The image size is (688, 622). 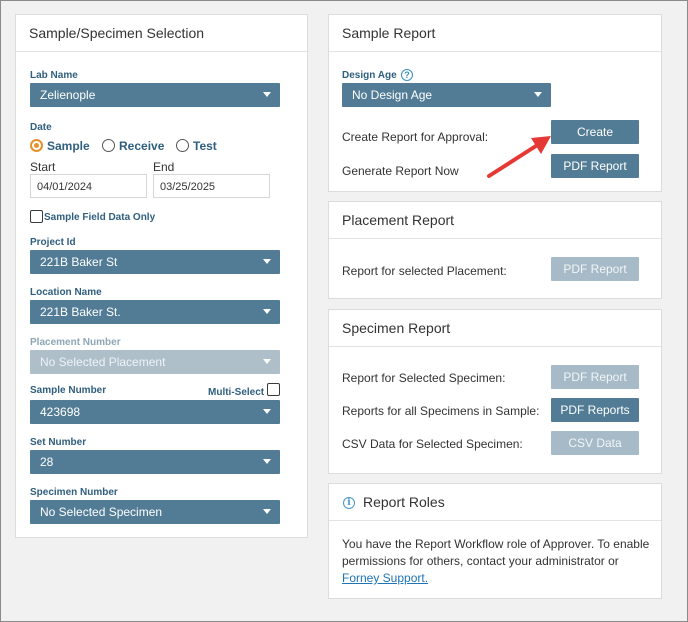 I want to click on placement-pdf-report-button: PDF Report, so click(x=595, y=269).